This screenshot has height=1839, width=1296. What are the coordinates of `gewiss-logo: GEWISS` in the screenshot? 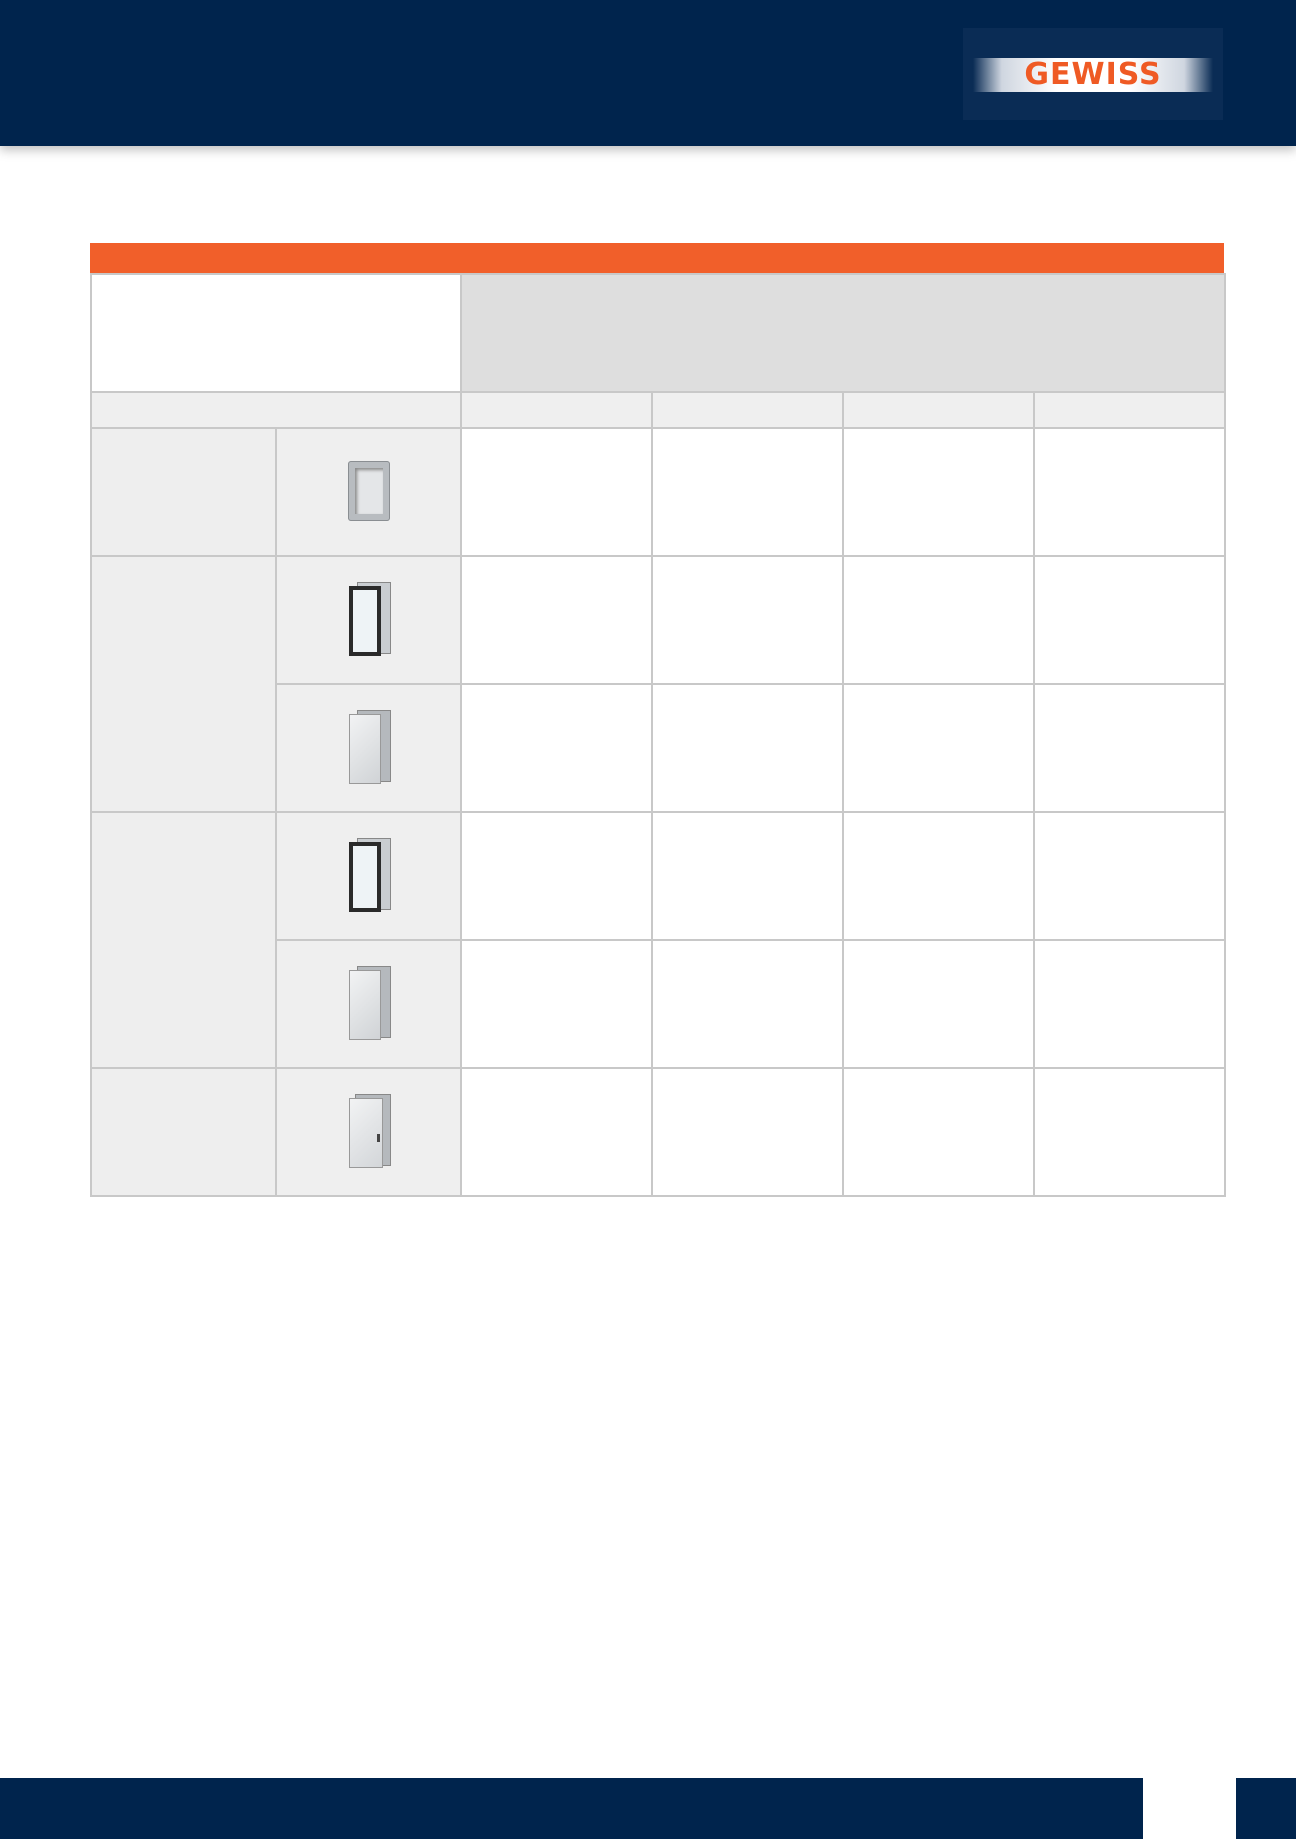 It's located at (1093, 74).